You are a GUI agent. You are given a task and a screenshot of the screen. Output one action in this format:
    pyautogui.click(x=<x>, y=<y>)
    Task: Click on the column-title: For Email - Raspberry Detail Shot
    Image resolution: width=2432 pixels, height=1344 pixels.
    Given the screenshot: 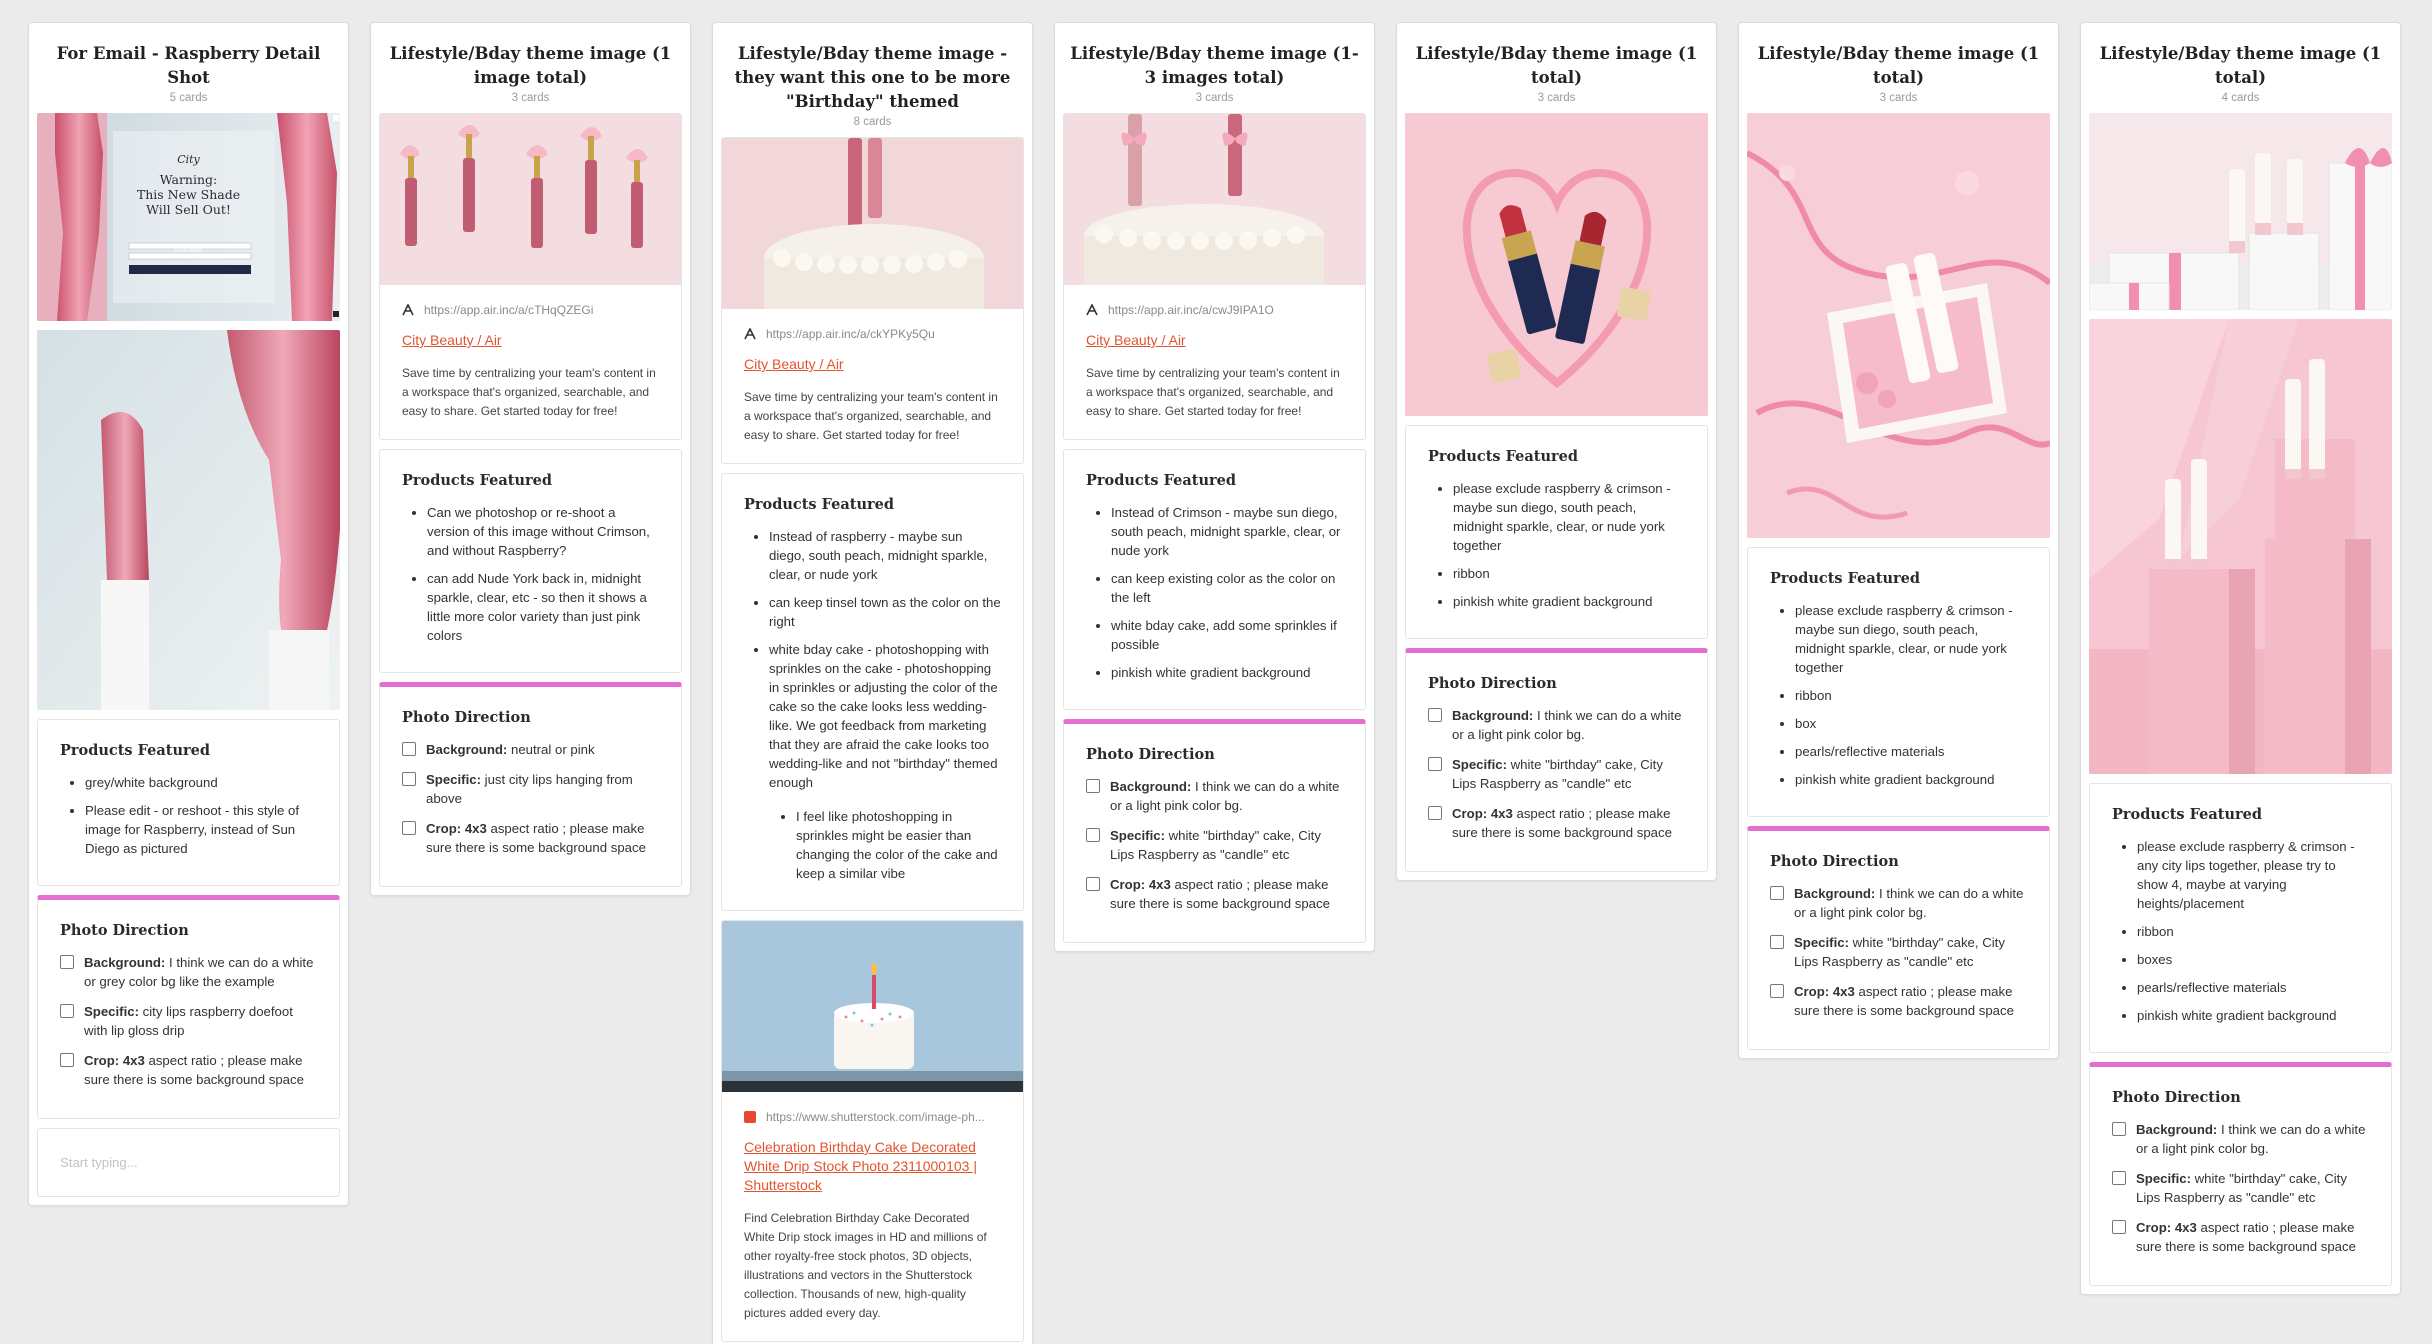 What is the action you would take?
    pyautogui.click(x=188, y=66)
    